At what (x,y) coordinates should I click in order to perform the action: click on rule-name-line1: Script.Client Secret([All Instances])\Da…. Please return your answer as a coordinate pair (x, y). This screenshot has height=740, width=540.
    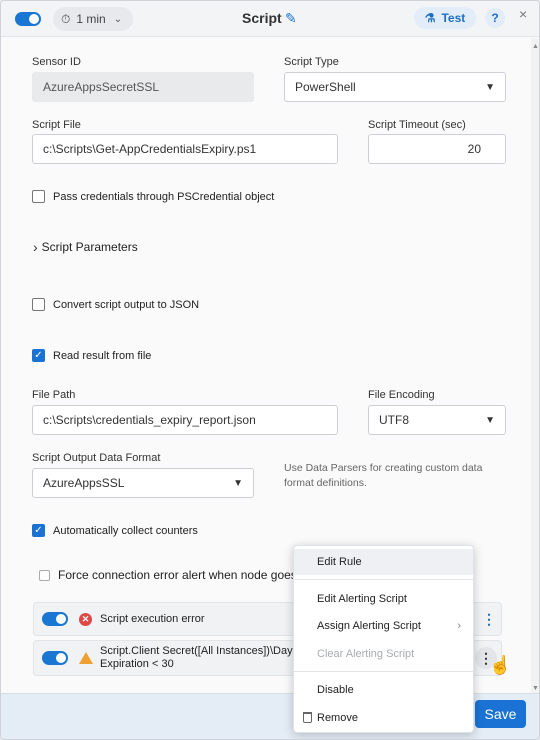
    Looking at the image, I should click on (199, 651).